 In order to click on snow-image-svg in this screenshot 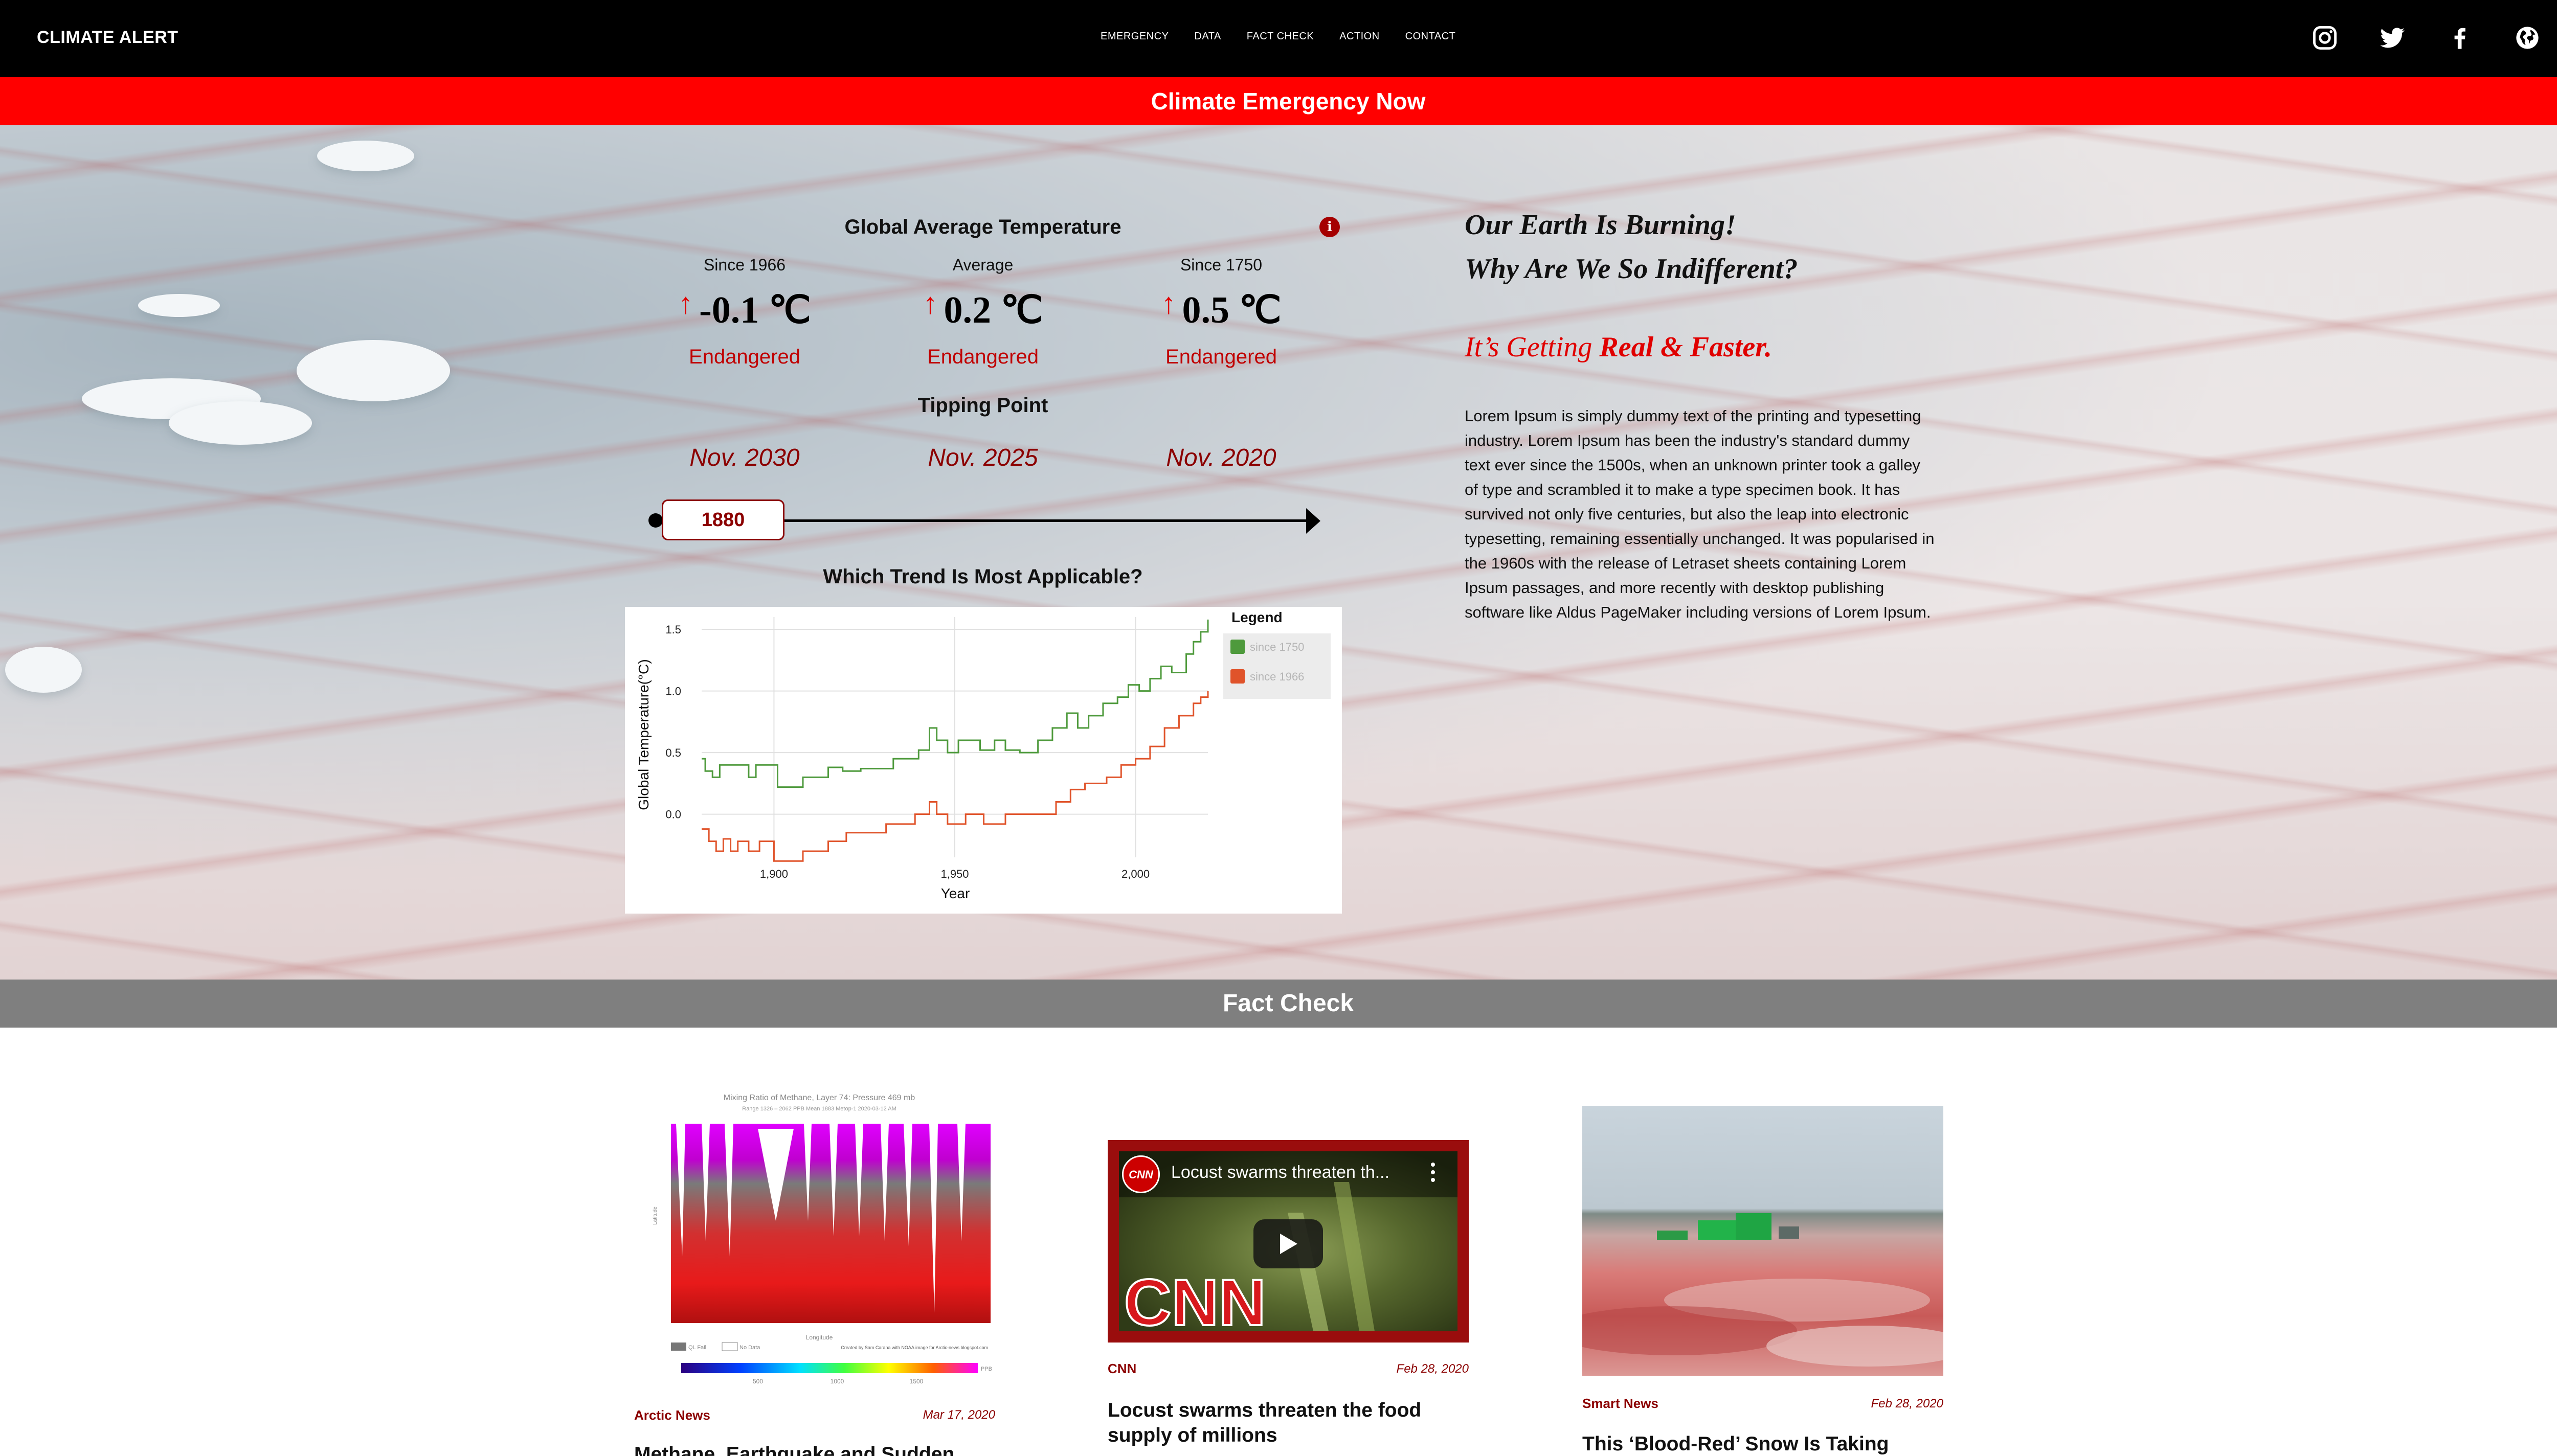, I will do `click(1762, 1290)`.